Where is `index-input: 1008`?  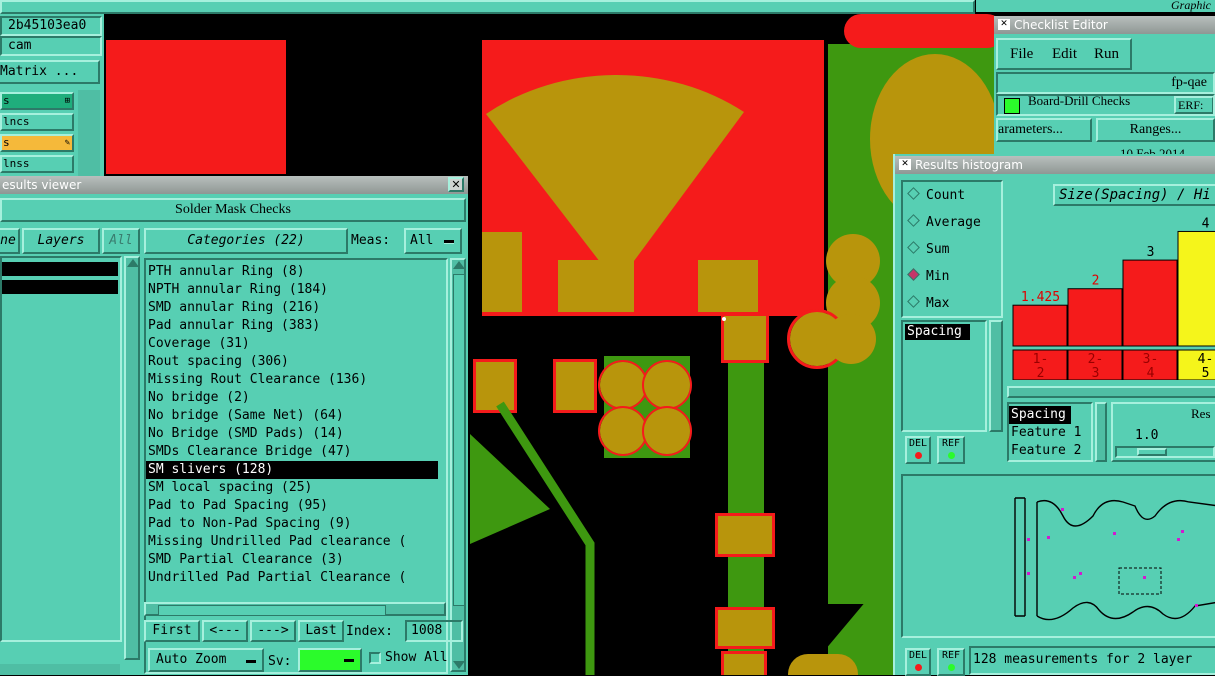 index-input: 1008 is located at coordinates (434, 631).